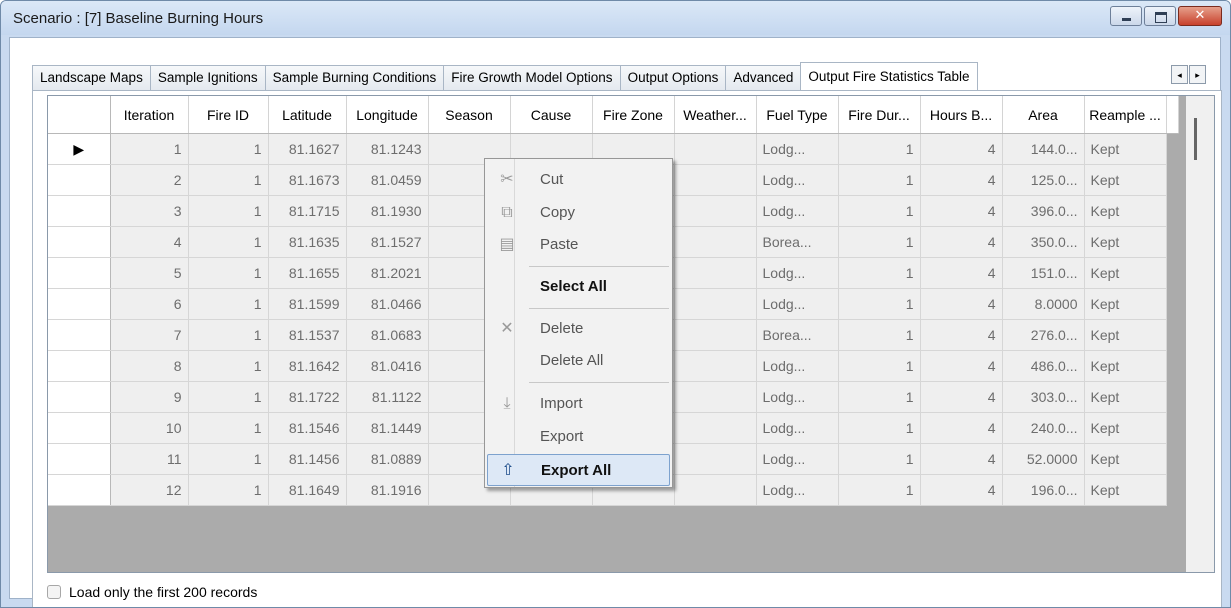  I want to click on column-header-season: Season, so click(469, 115).